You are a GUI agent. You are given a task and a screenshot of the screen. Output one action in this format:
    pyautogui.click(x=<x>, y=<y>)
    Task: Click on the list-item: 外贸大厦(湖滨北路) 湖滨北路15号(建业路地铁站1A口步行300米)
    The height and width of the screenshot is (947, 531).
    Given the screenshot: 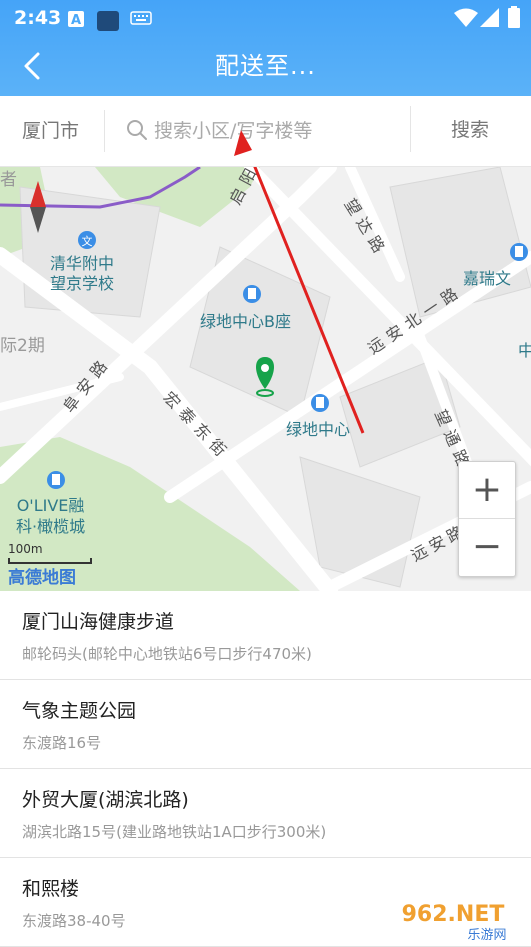 What is the action you would take?
    pyautogui.click(x=265, y=813)
    